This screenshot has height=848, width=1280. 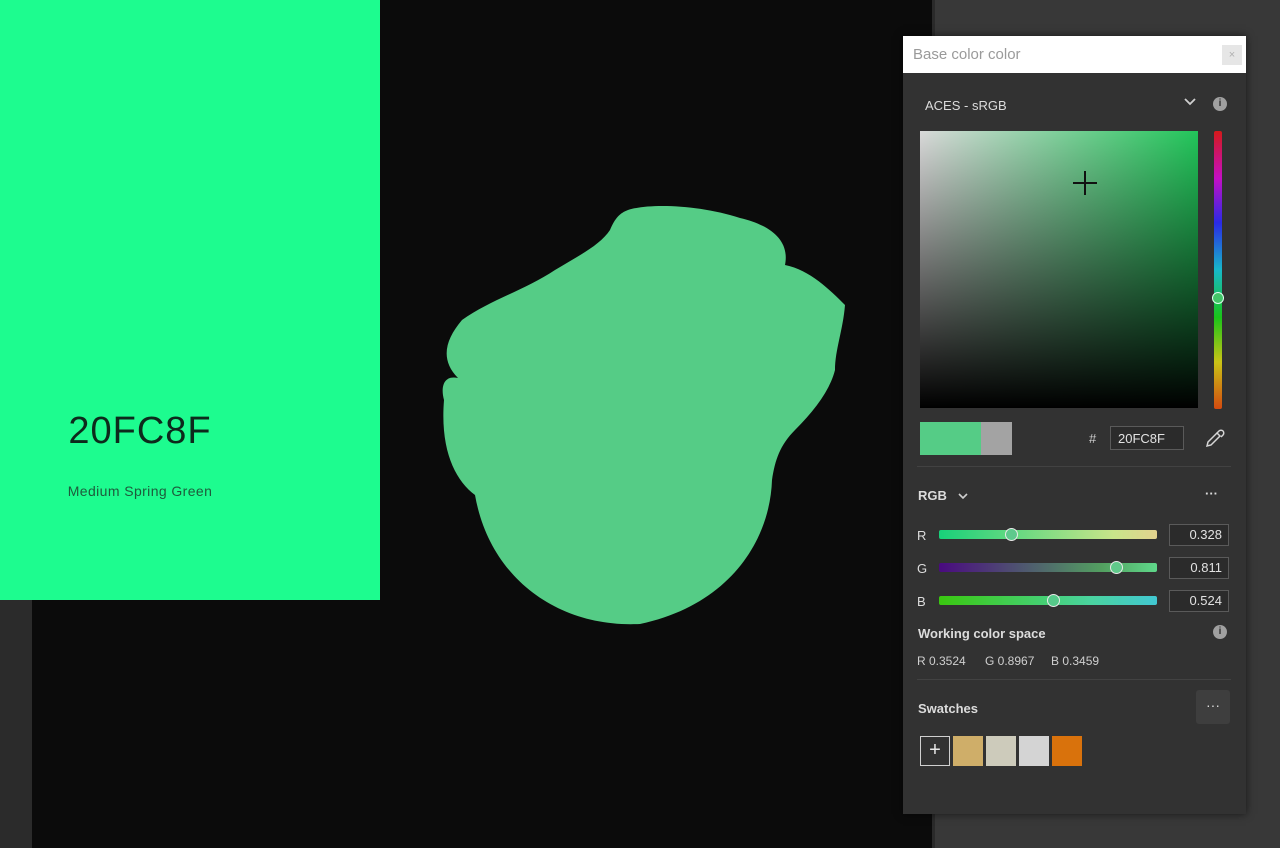 I want to click on hex-input, so click(x=1147, y=438).